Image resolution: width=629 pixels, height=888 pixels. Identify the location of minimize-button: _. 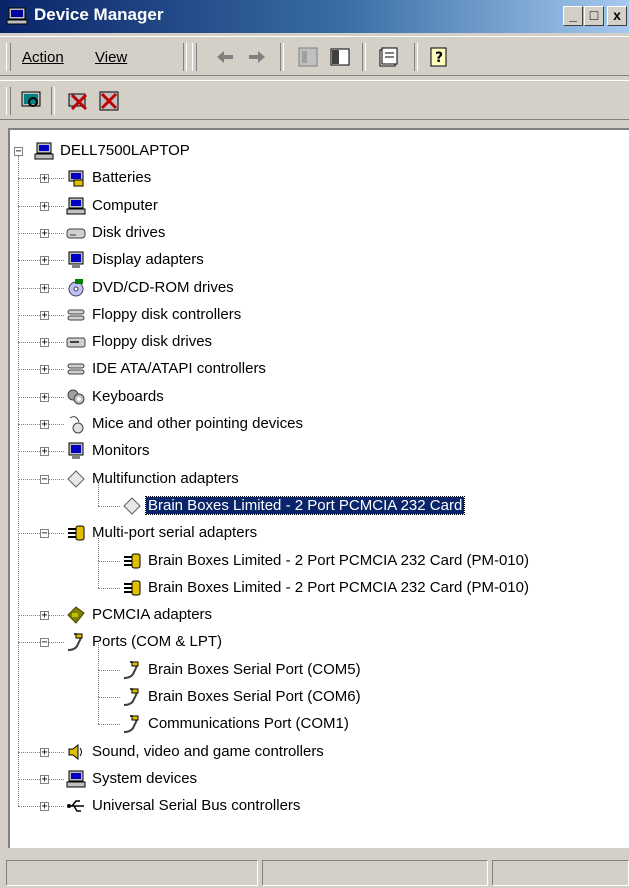
(573, 16).